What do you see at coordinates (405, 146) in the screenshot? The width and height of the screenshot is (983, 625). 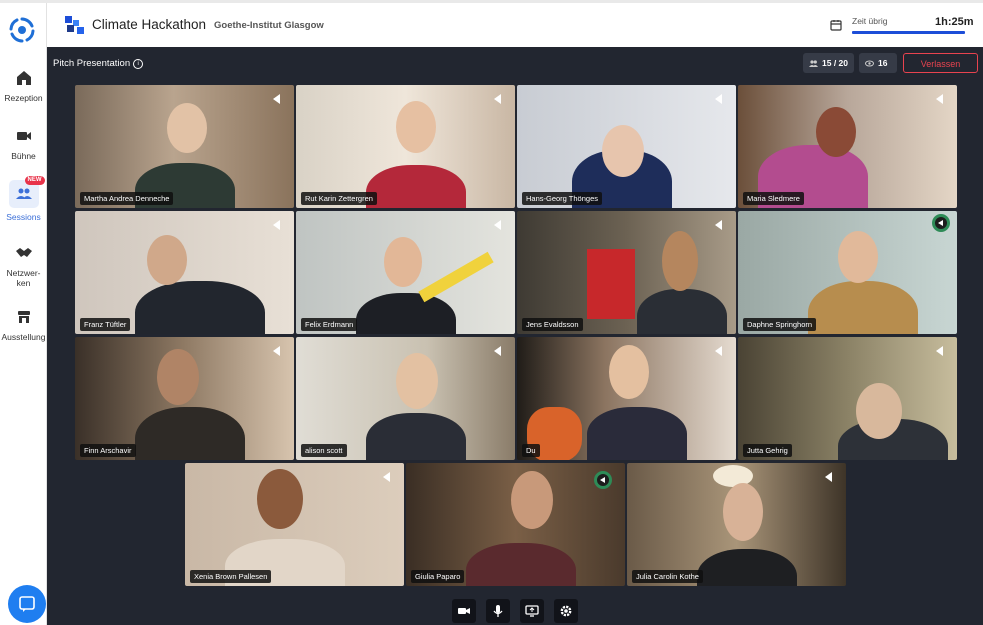 I see `video-tile: Rut Karin Zettergren` at bounding box center [405, 146].